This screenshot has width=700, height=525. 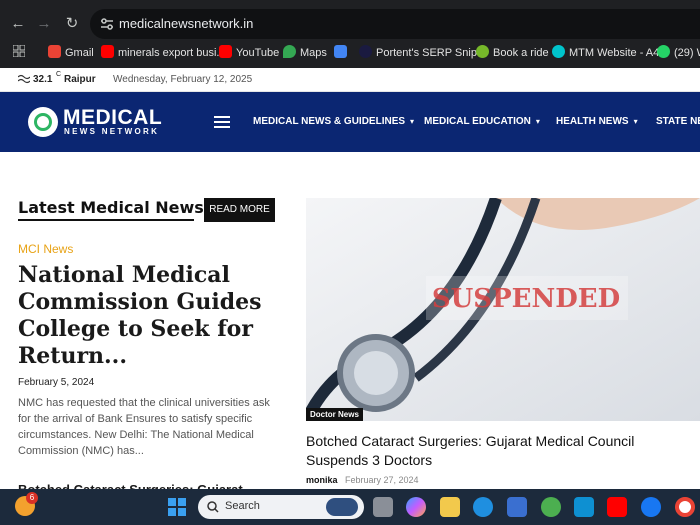 I want to click on app-icon, so click(x=584, y=507).